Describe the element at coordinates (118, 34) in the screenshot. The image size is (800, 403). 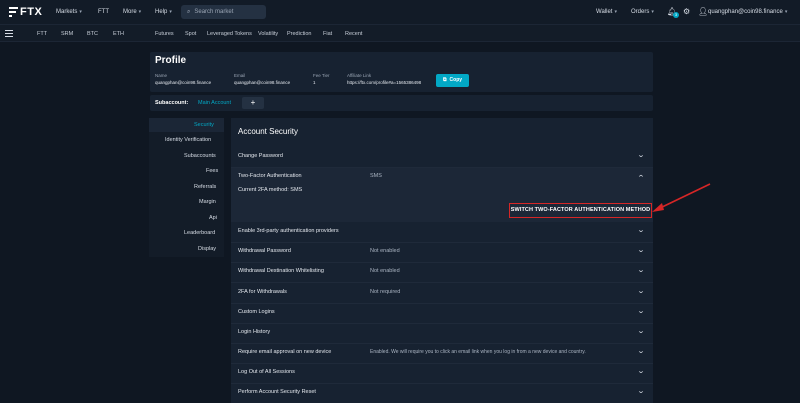
I see `subnav-eth: ETH` at that location.